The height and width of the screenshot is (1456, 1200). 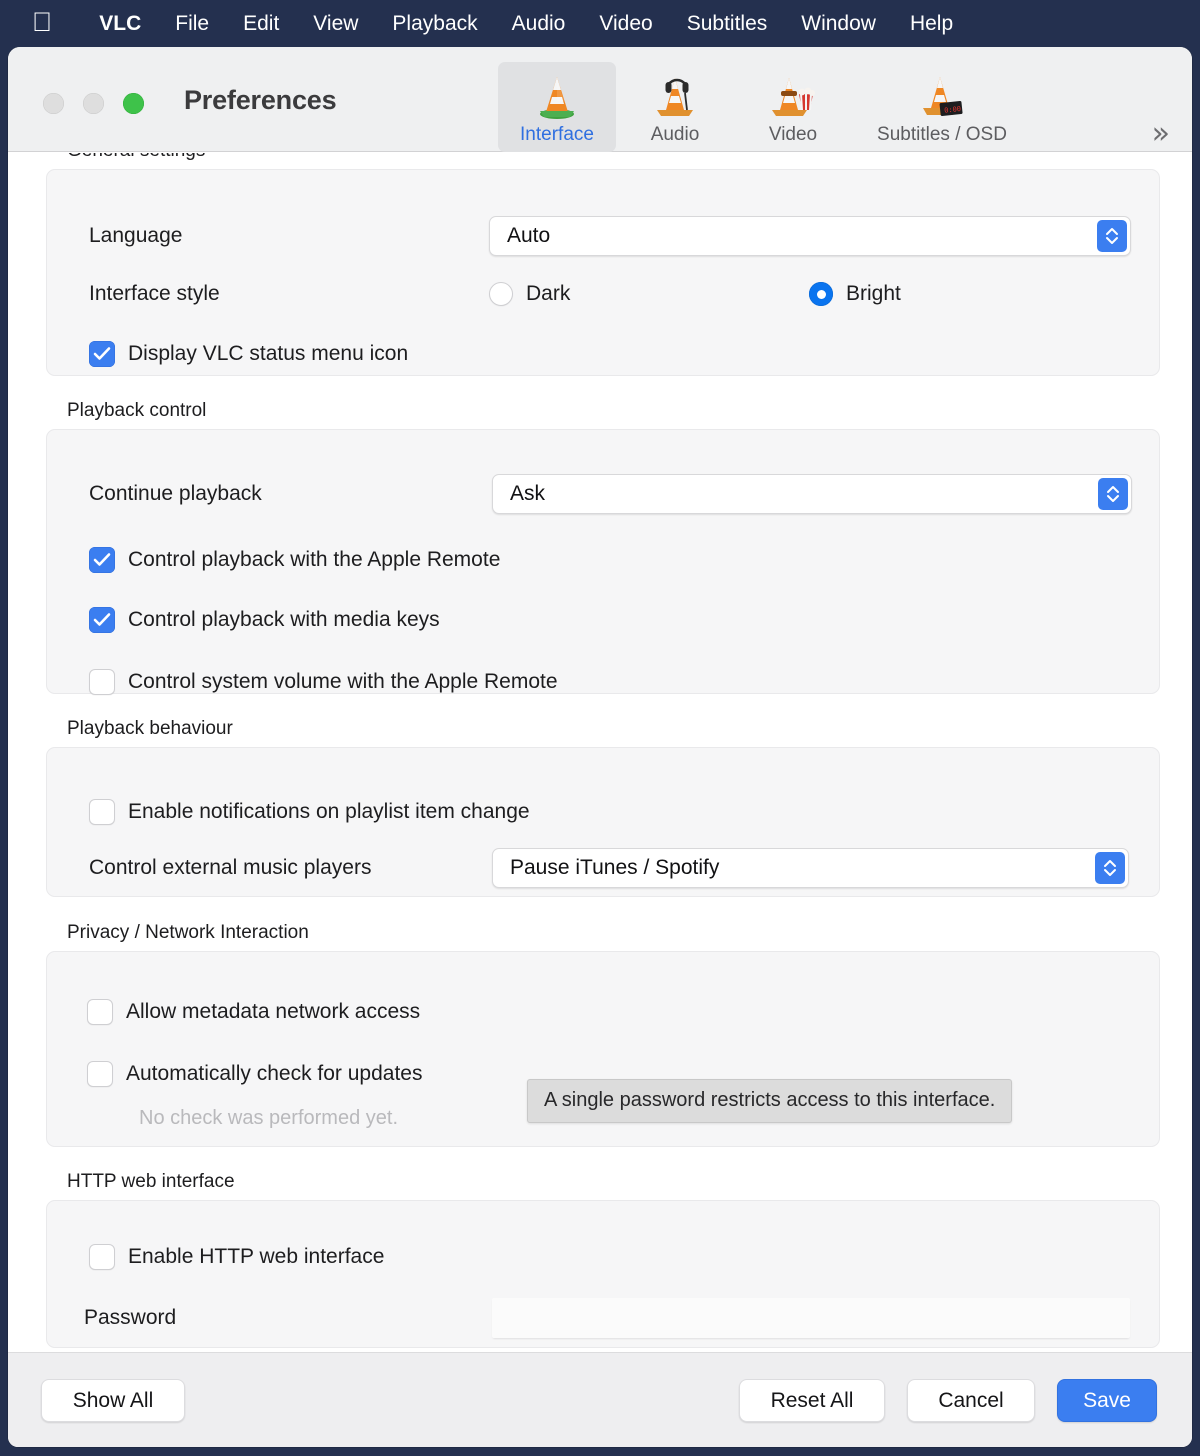 What do you see at coordinates (557, 134) in the screenshot?
I see `tab-interface-label: Interface` at bounding box center [557, 134].